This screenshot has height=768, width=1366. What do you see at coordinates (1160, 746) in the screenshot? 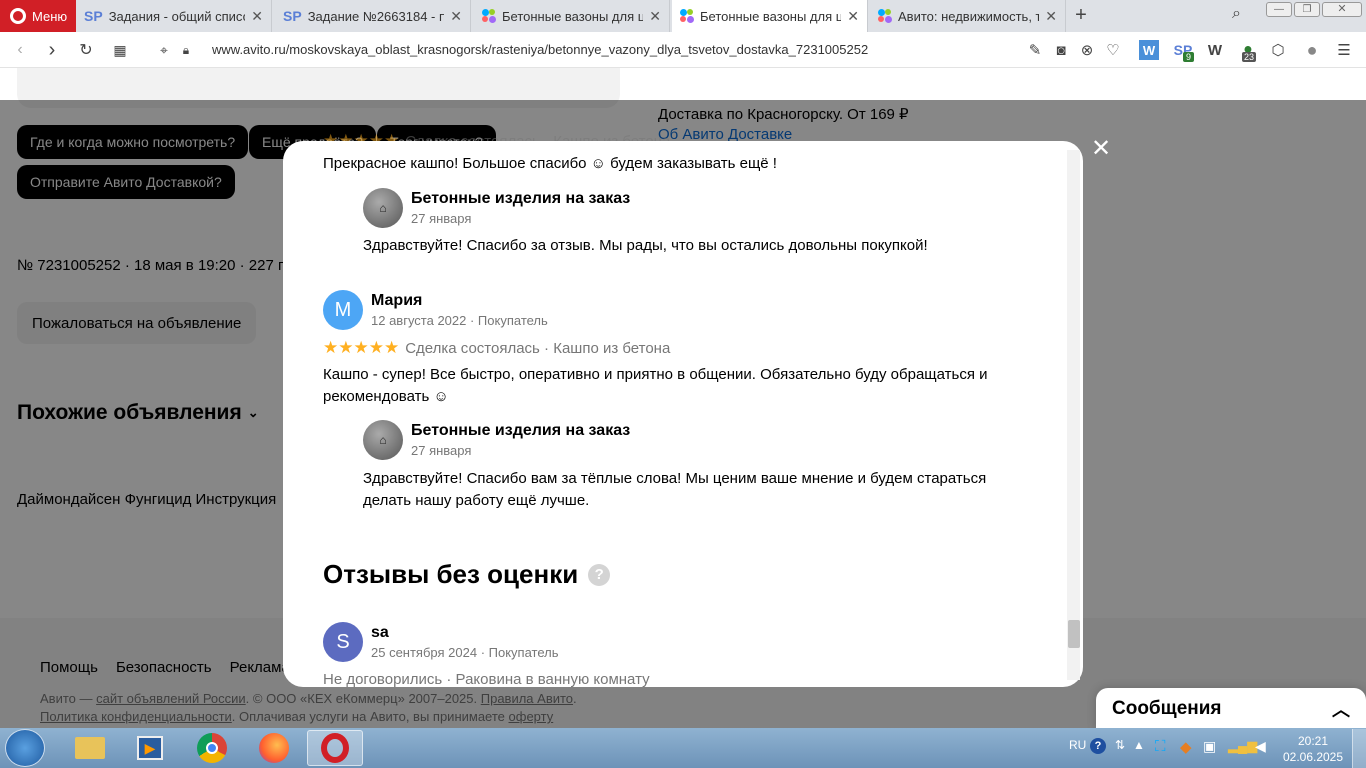
I see `screen-capture-tray-icon: ⛶` at bounding box center [1160, 746].